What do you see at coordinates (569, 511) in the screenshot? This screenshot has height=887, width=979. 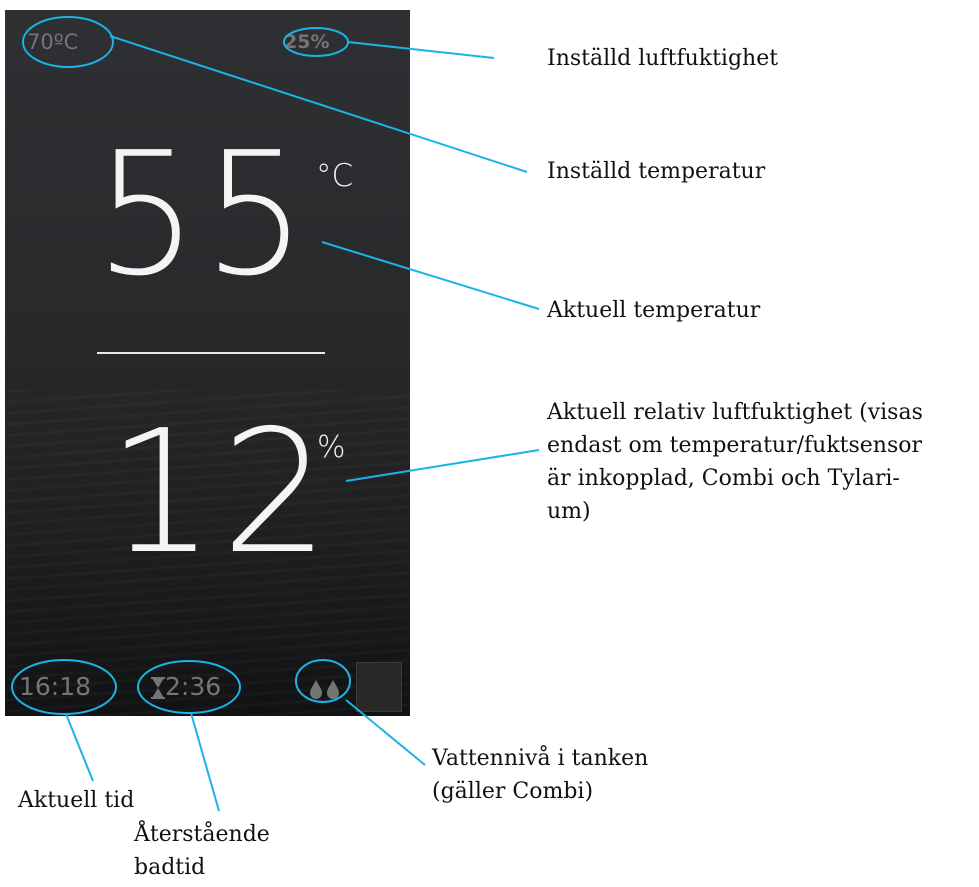 I see `current-humidity-label-line: um)` at bounding box center [569, 511].